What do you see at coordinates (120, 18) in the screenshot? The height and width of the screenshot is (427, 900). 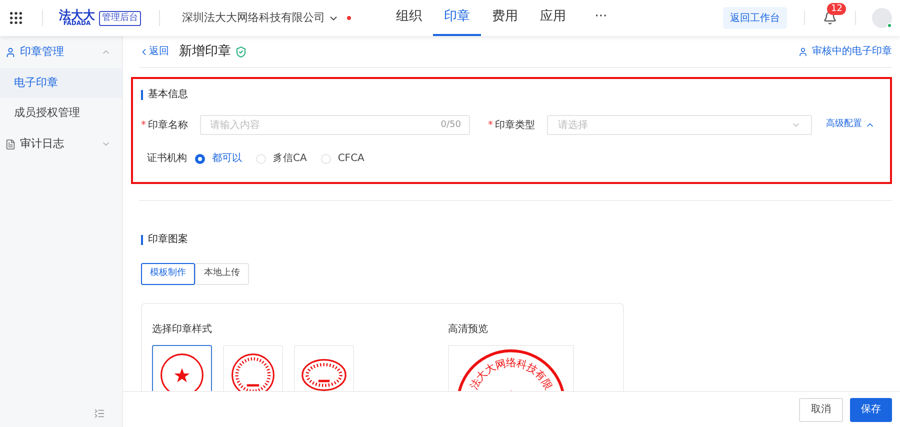 I see `admin-badge: 管理后台` at bounding box center [120, 18].